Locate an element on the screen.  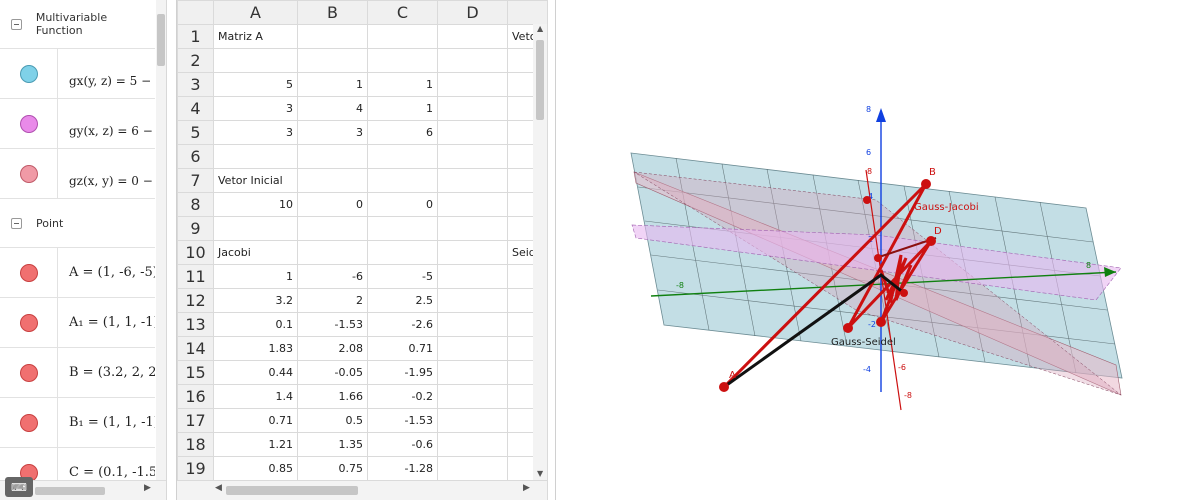
column-header-a: A is located at coordinates (255, 12).